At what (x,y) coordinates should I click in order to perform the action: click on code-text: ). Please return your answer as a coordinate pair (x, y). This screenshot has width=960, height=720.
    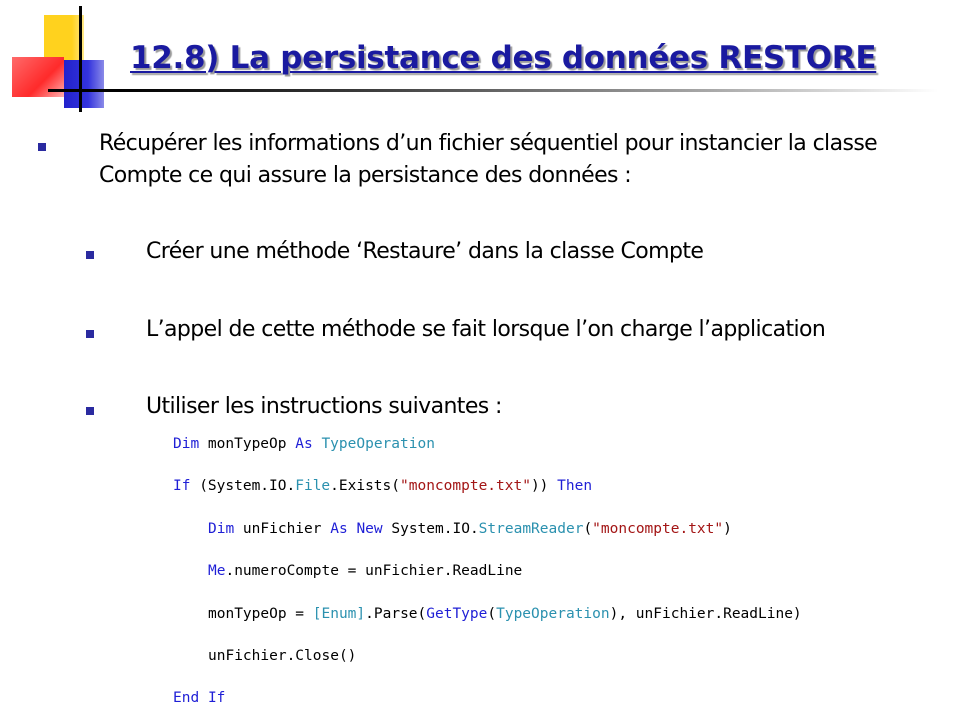
    Looking at the image, I should click on (727, 529).